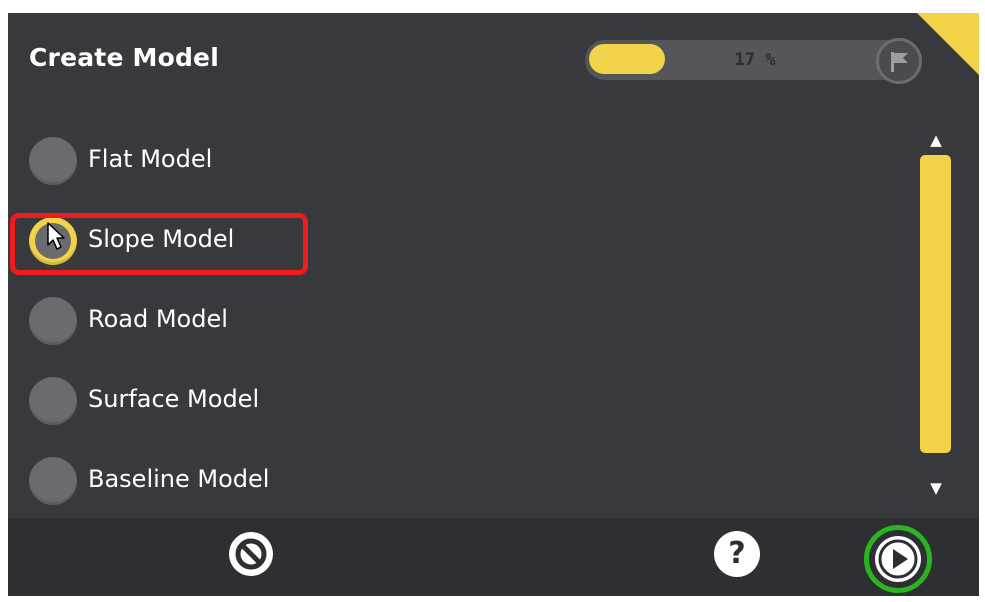 Image resolution: width=985 pixels, height=602 pixels. Describe the element at coordinates (936, 140) in the screenshot. I see `scroll-up-arrow: ▲` at that location.